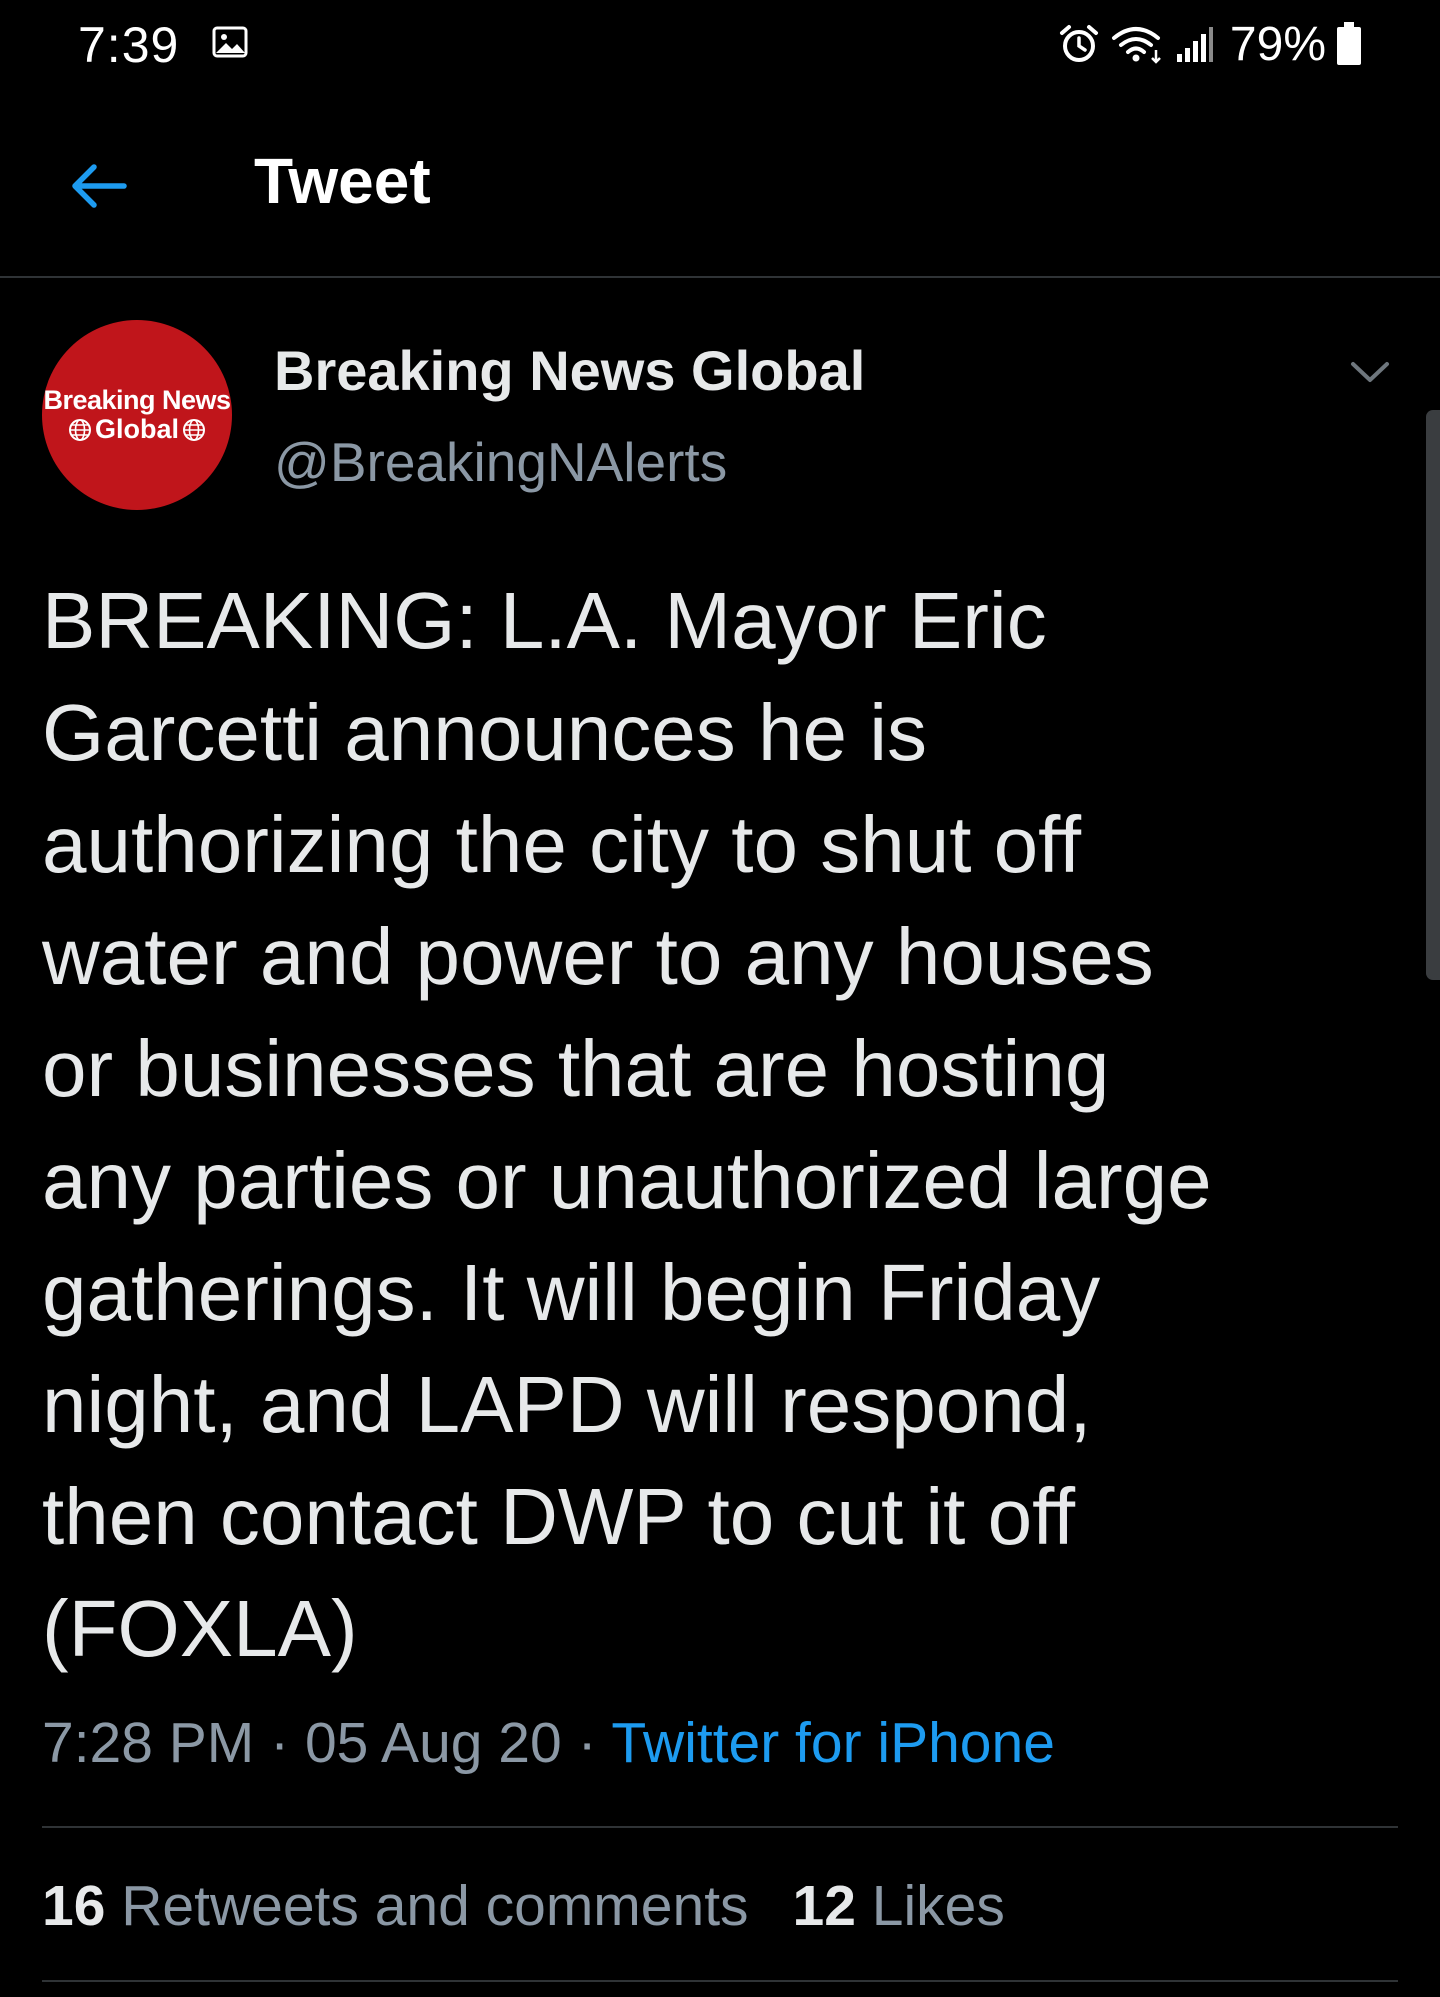 The width and height of the screenshot is (1440, 1997). I want to click on tweet-text-line: gatherings. It will begin Friday, so click(571, 1292).